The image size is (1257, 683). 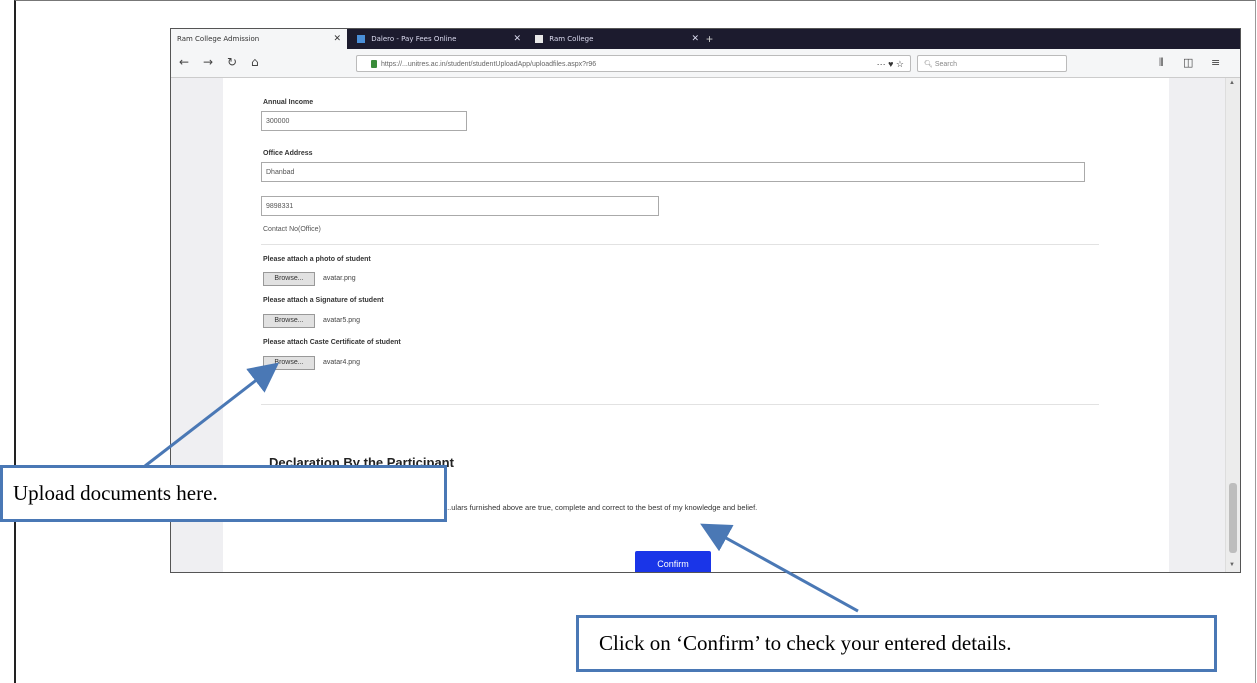 What do you see at coordinates (673, 561) in the screenshot?
I see `confirm-button: Confirm` at bounding box center [673, 561].